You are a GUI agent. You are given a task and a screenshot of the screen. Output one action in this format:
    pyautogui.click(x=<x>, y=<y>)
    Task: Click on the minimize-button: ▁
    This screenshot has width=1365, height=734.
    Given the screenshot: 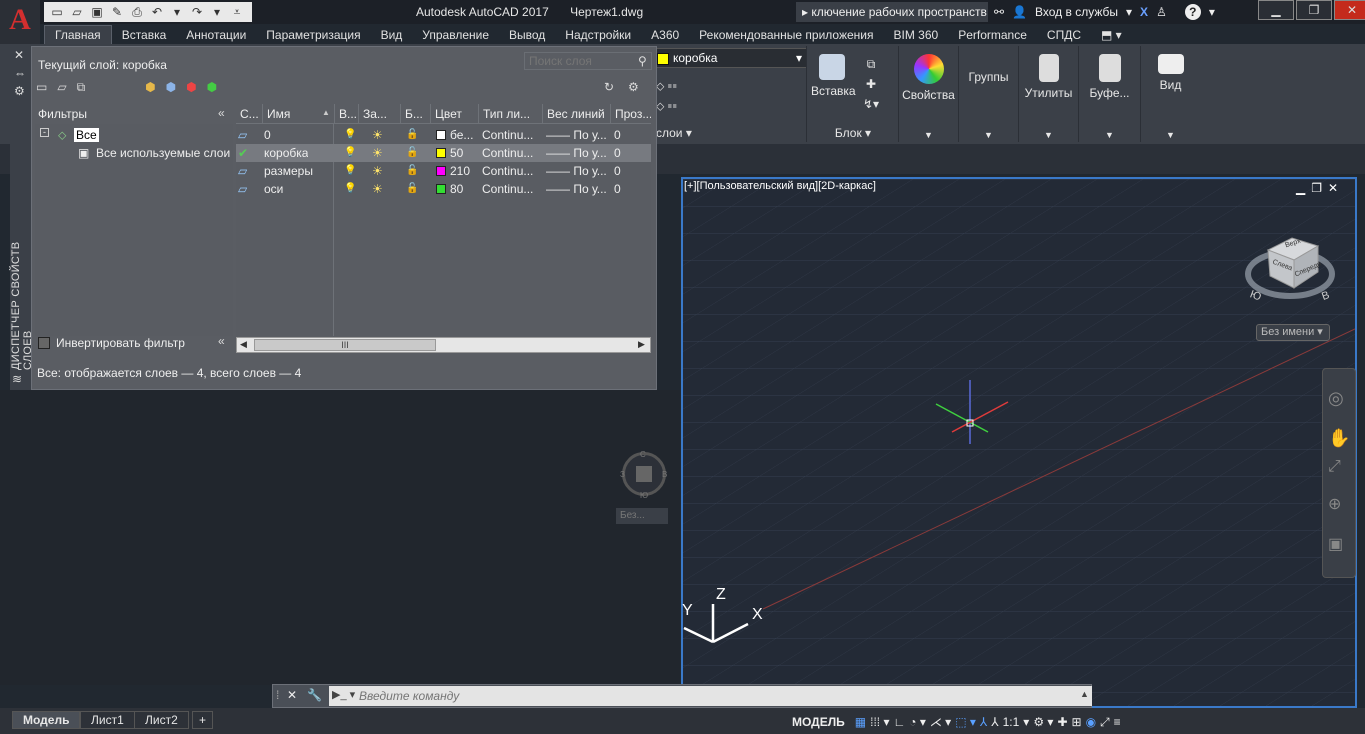 What is the action you would take?
    pyautogui.click(x=1276, y=10)
    